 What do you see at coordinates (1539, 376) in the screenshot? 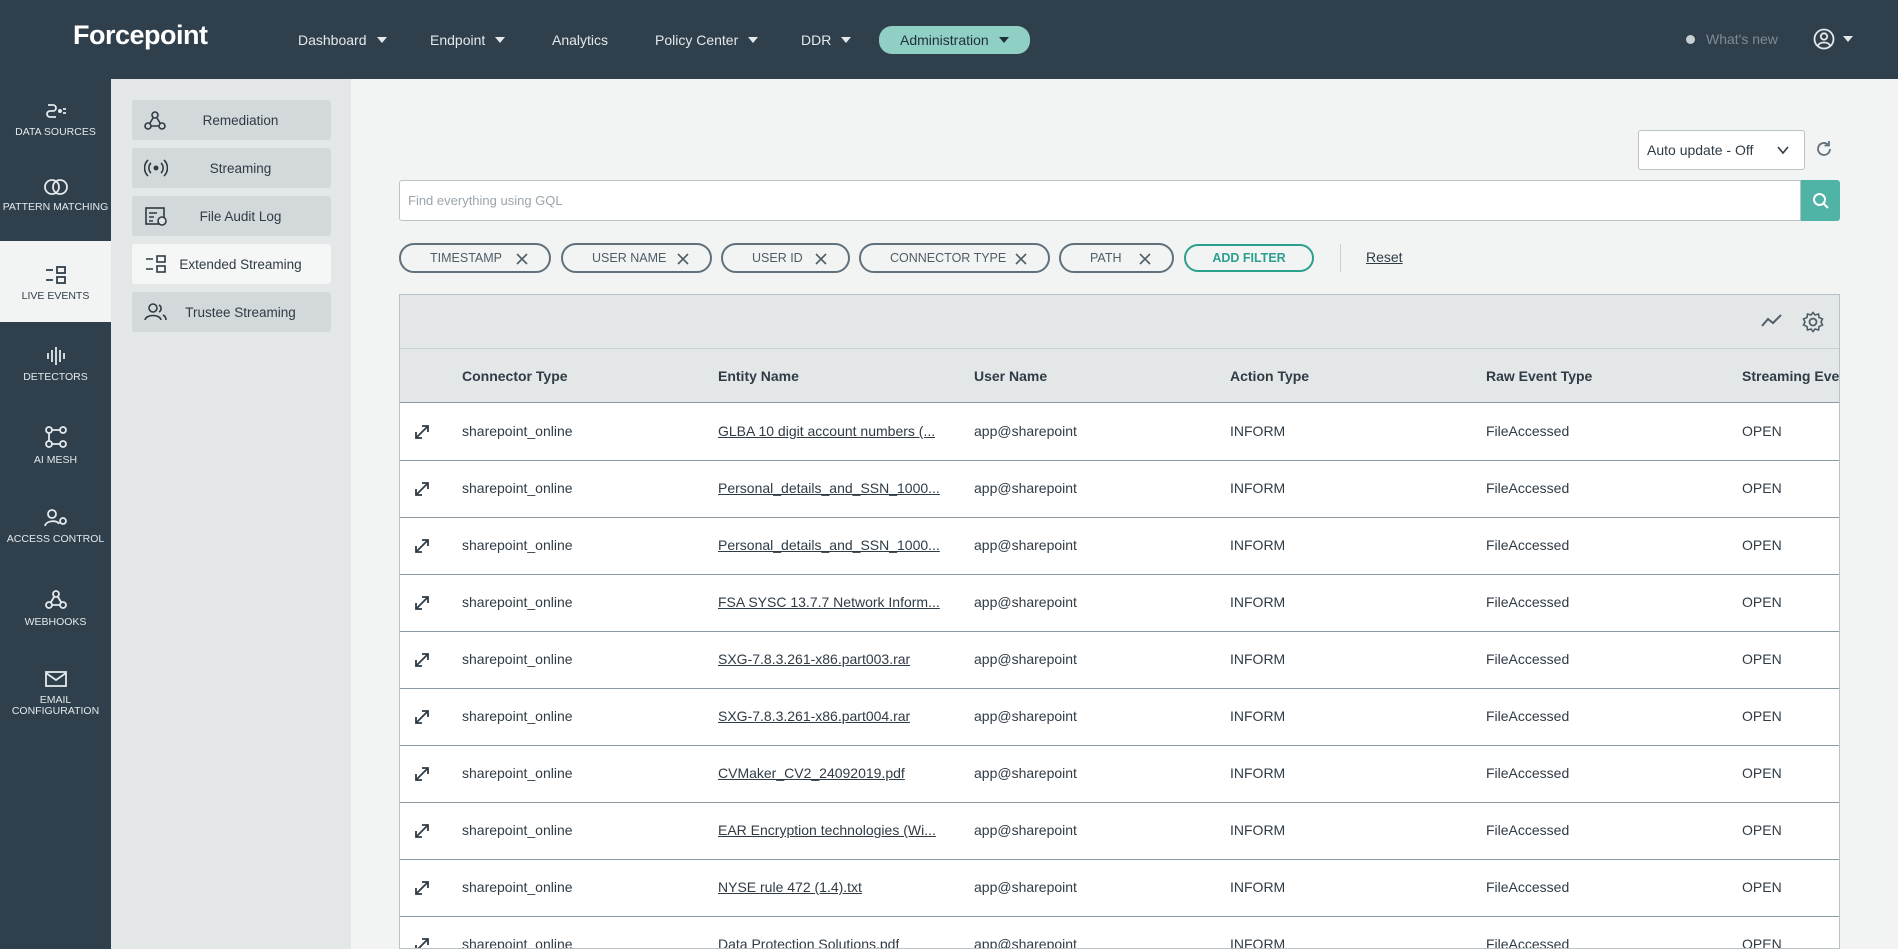
I see `column-header-raw-event-type: Raw Event Type` at bounding box center [1539, 376].